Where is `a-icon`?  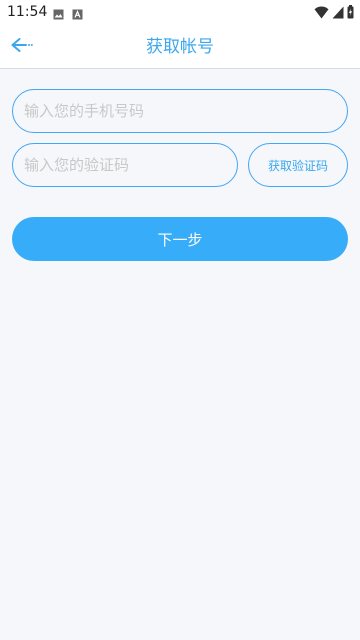
a-icon is located at coordinates (77, 14).